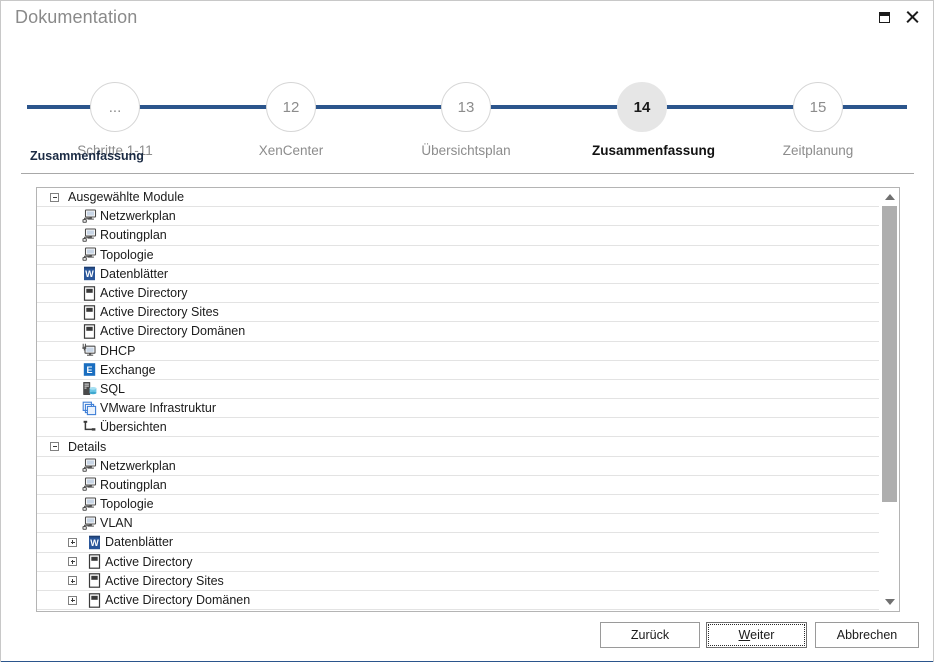  I want to click on vertical-scrollbar, so click(889, 399).